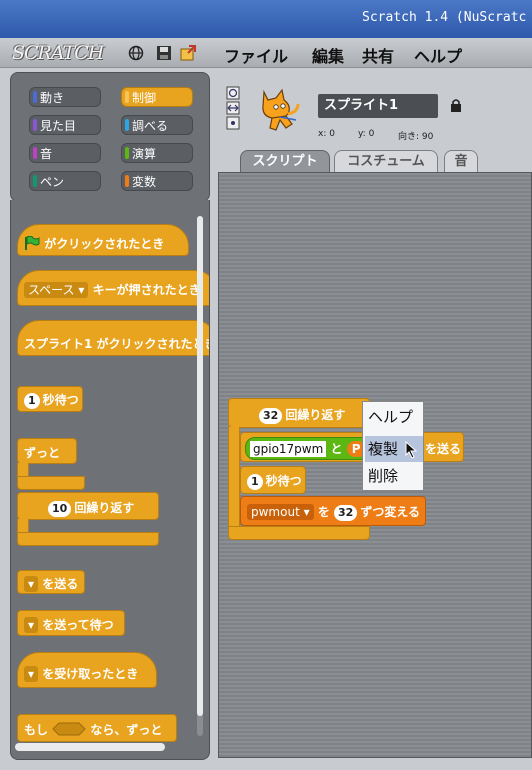 This screenshot has height=770, width=532. What do you see at coordinates (346, 513) in the screenshot?
I see `change-amount-input: 32` at bounding box center [346, 513].